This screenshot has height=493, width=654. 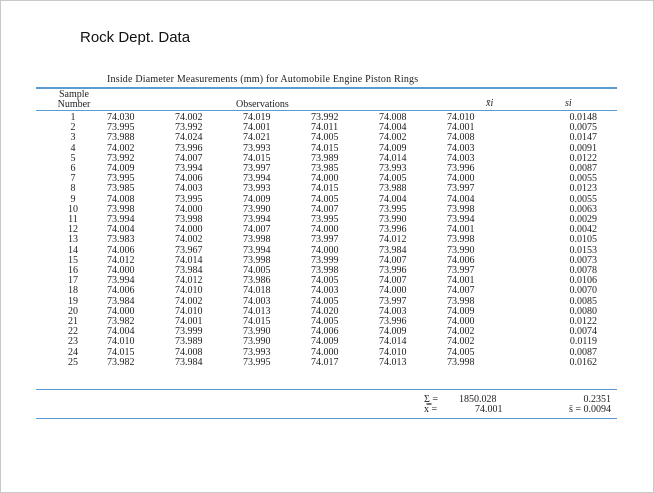 What do you see at coordinates (568, 103) in the screenshot?
I see `column-header-sample-sd: si` at bounding box center [568, 103].